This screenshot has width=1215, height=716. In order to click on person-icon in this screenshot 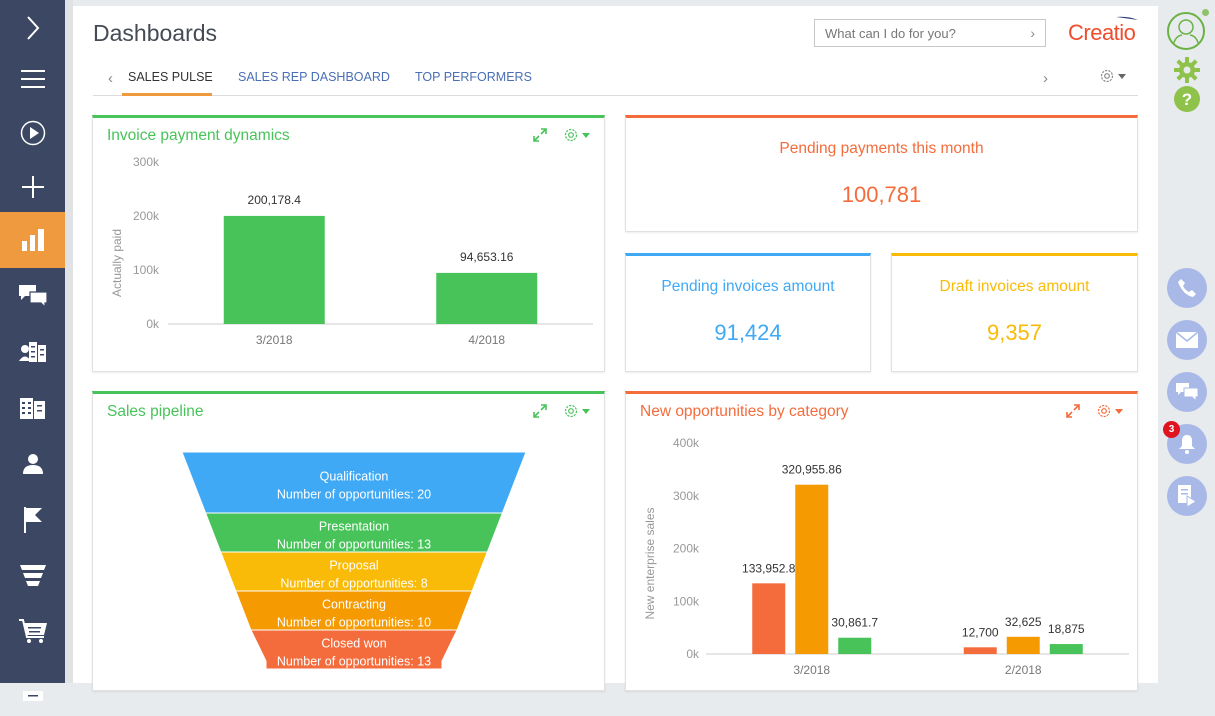, I will do `click(32, 464)`.